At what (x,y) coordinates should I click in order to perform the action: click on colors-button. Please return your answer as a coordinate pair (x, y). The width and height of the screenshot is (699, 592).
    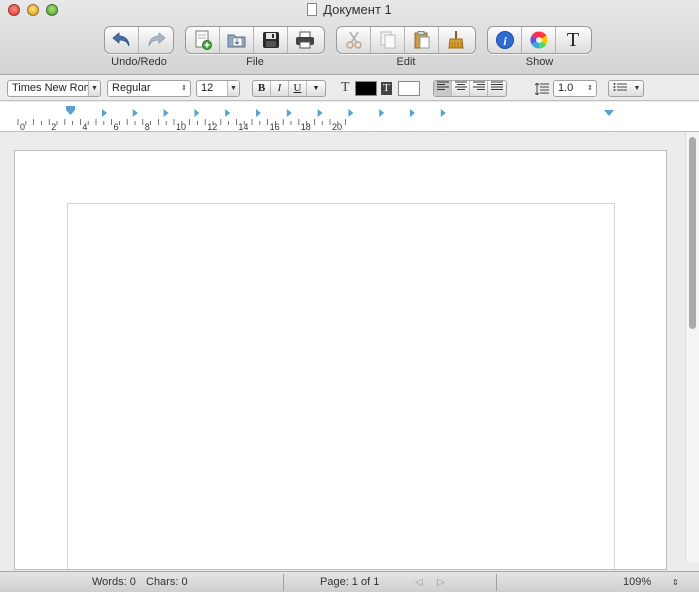
    Looking at the image, I should click on (539, 40).